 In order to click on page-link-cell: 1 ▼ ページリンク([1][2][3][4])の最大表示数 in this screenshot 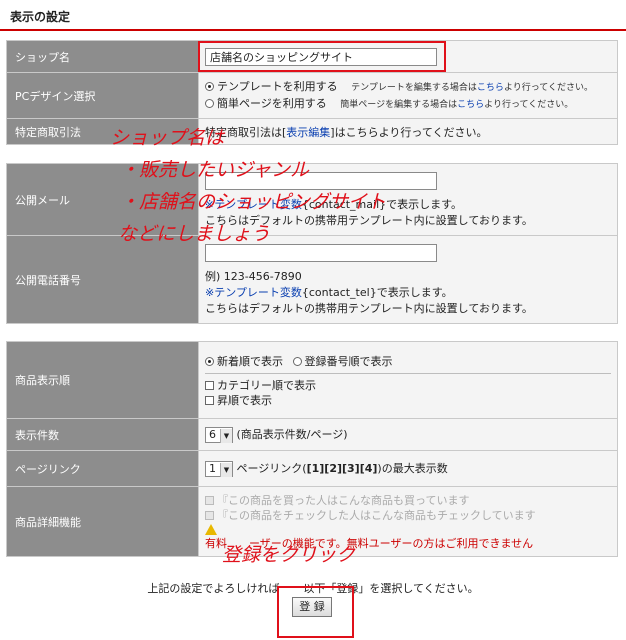, I will do `click(408, 468)`.